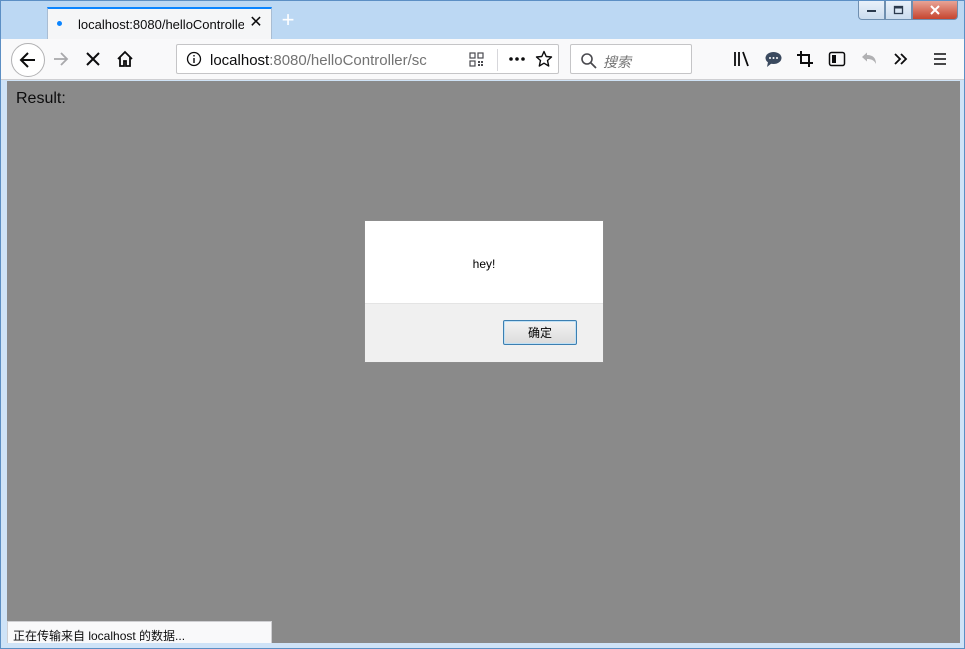  I want to click on alert-dialog: hey! 确定, so click(484, 291).